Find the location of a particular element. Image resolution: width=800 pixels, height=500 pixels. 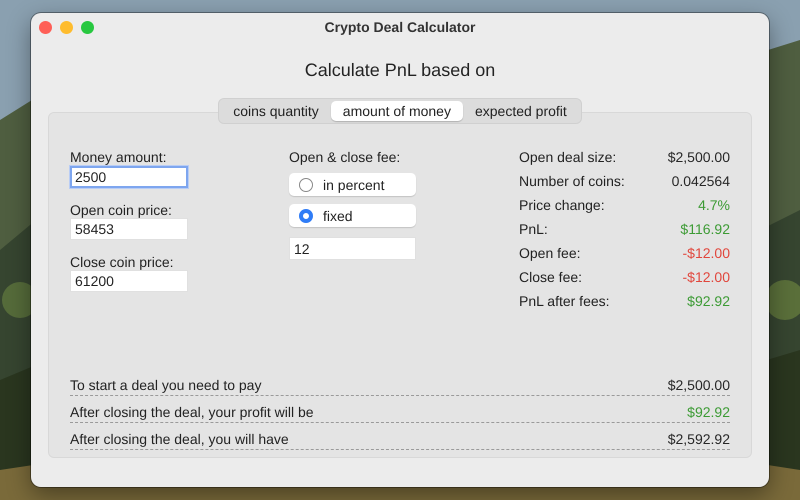

zoom-button is located at coordinates (87, 27).